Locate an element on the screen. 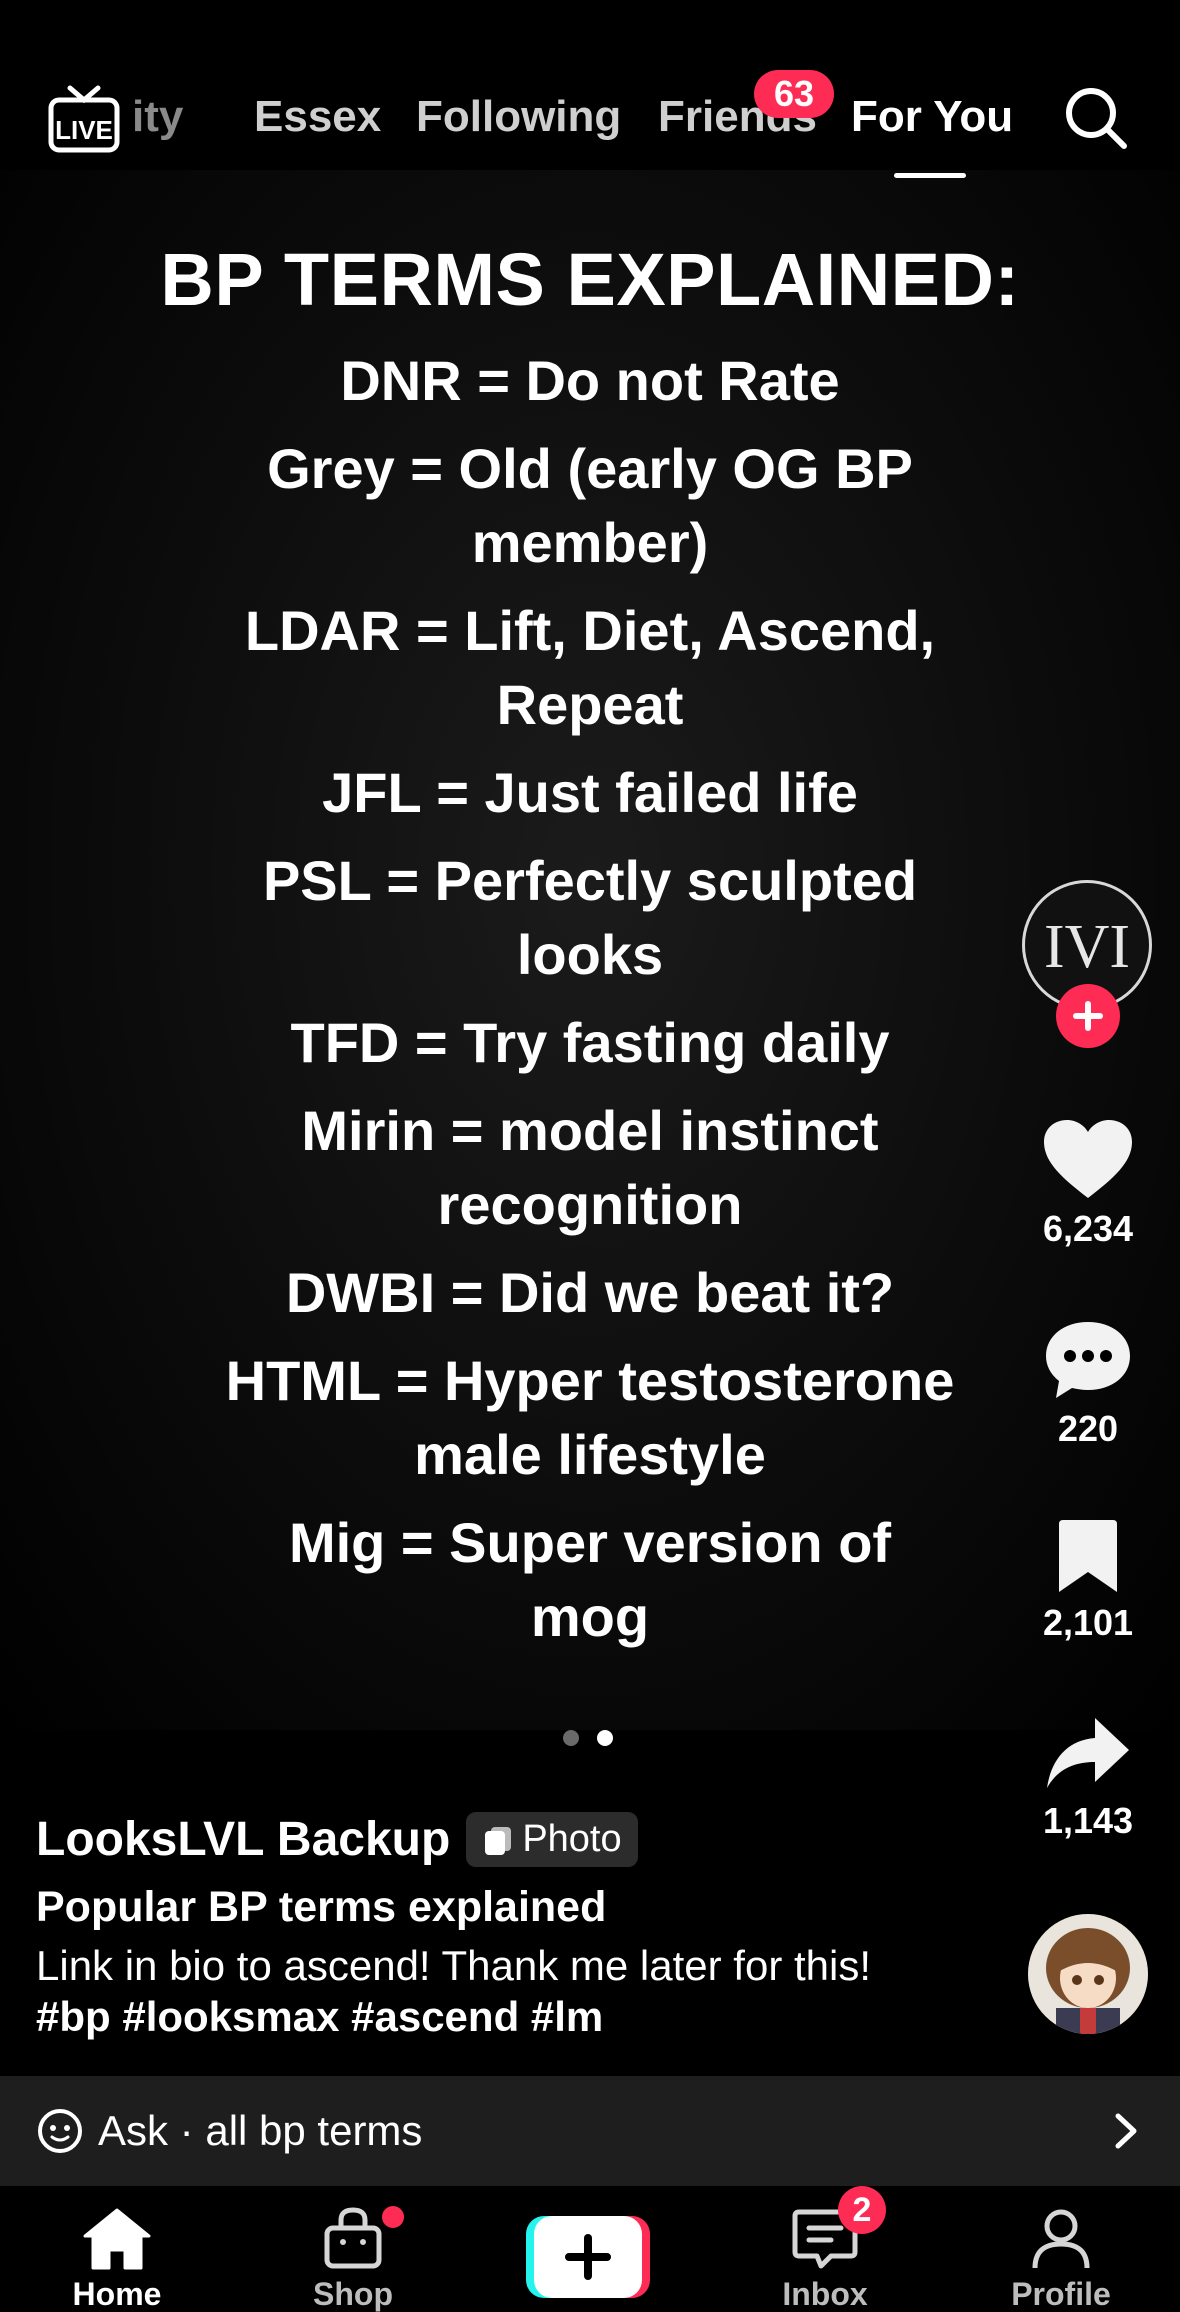 The image size is (1180, 2312). term-item: PSL = Perfectly sculpted looks is located at coordinates (590, 917).